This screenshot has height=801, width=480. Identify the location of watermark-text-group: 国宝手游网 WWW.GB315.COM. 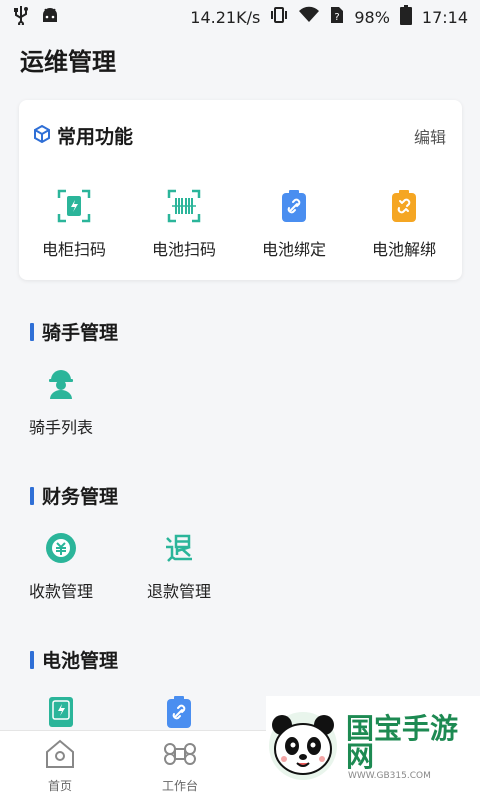
(410, 747).